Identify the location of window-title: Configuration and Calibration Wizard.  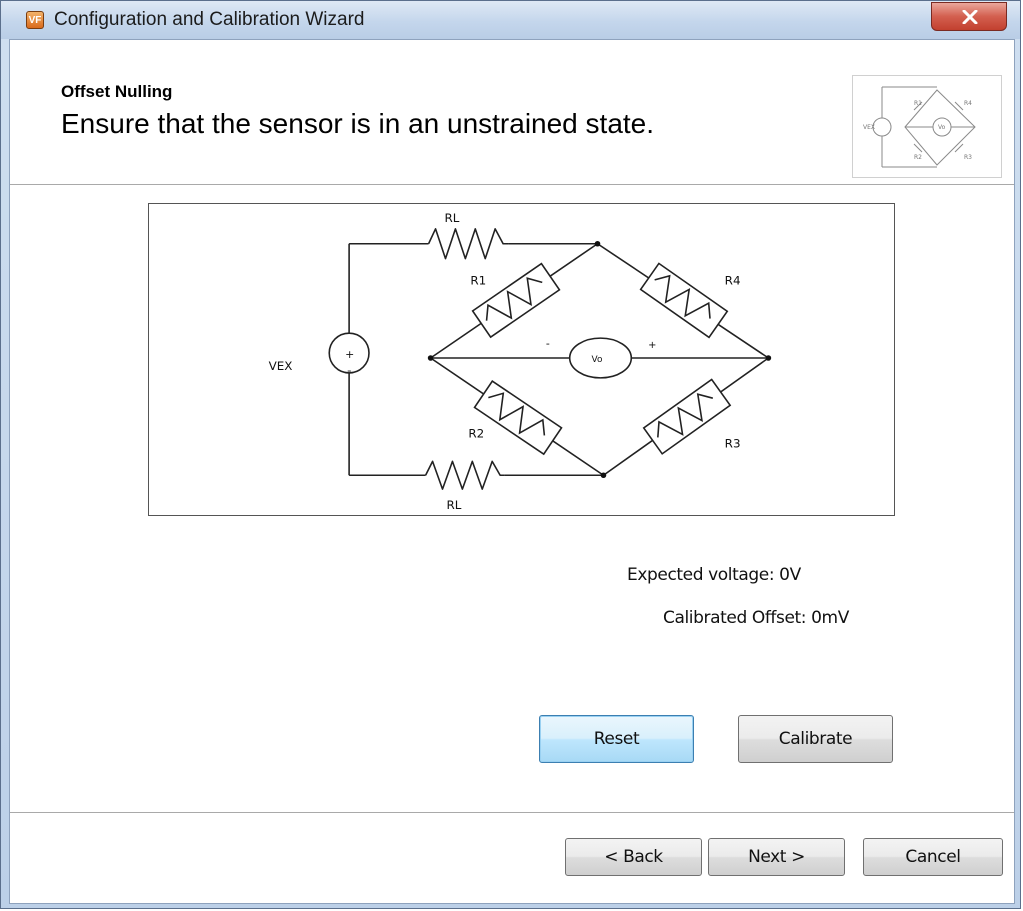
(209, 19).